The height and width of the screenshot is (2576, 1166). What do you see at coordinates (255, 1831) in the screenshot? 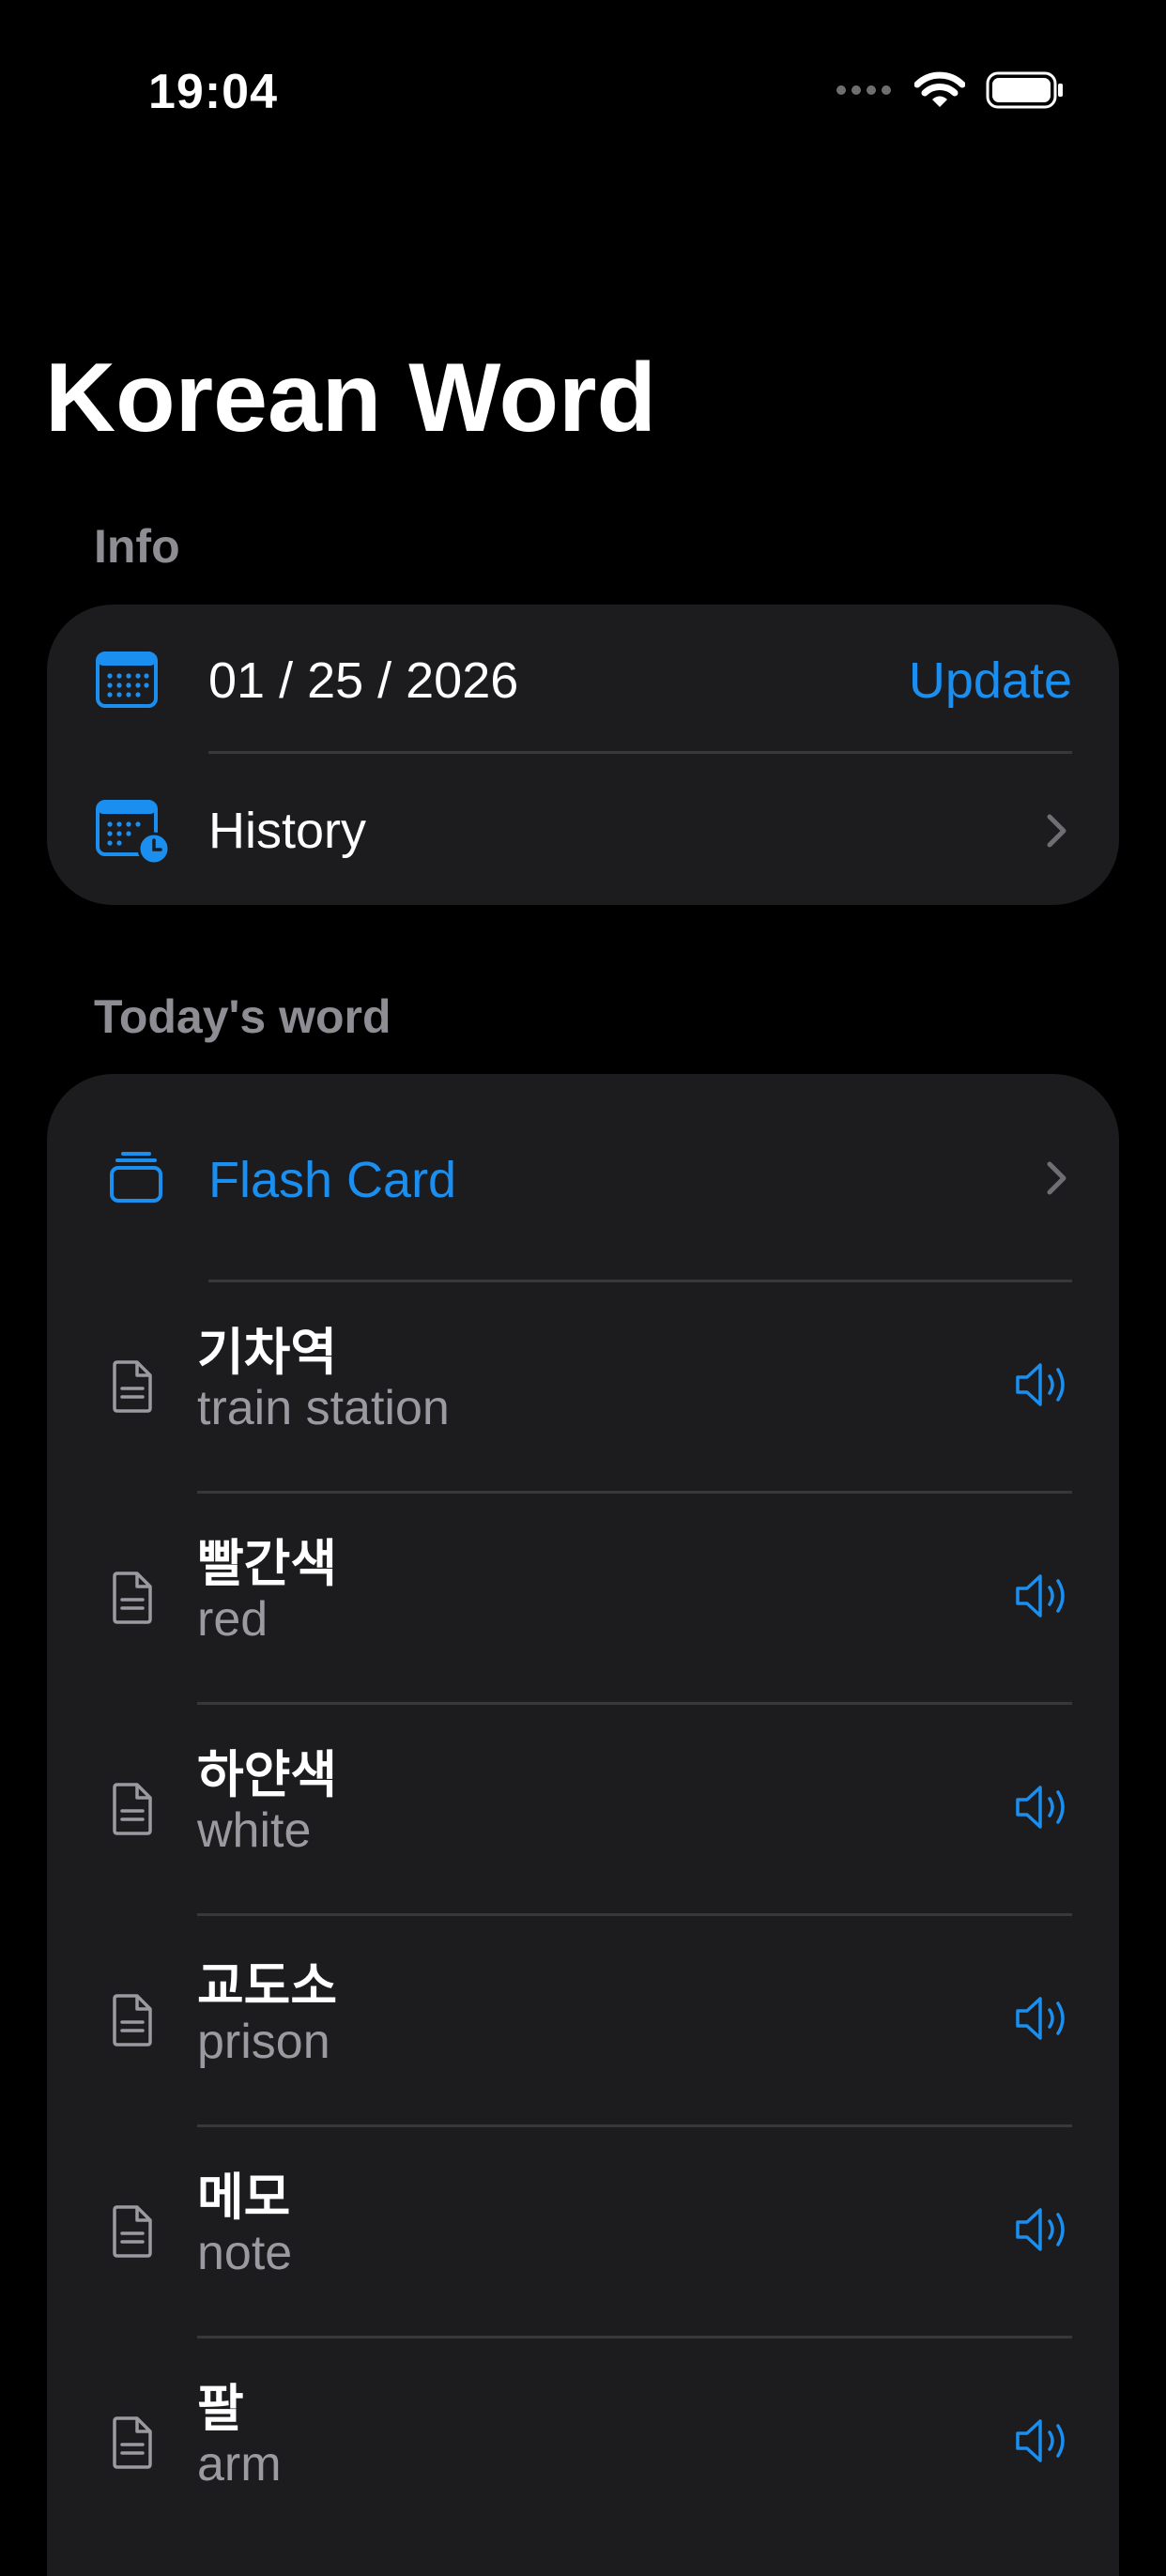
I see `word-english: white` at bounding box center [255, 1831].